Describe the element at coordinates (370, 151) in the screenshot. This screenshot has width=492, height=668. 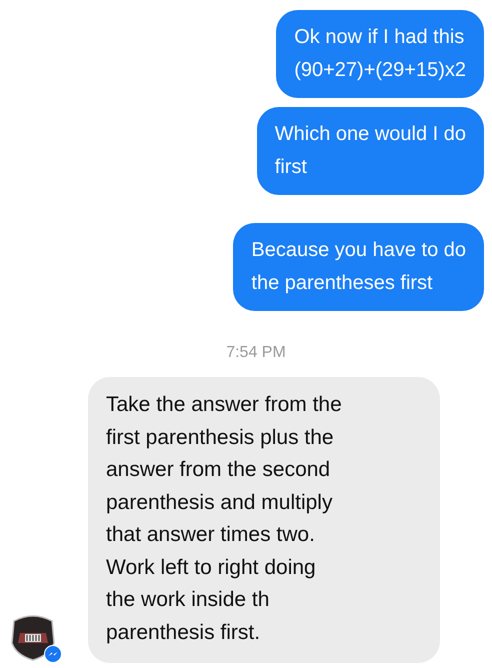
I see `sent-message: Which one would I do first` at that location.